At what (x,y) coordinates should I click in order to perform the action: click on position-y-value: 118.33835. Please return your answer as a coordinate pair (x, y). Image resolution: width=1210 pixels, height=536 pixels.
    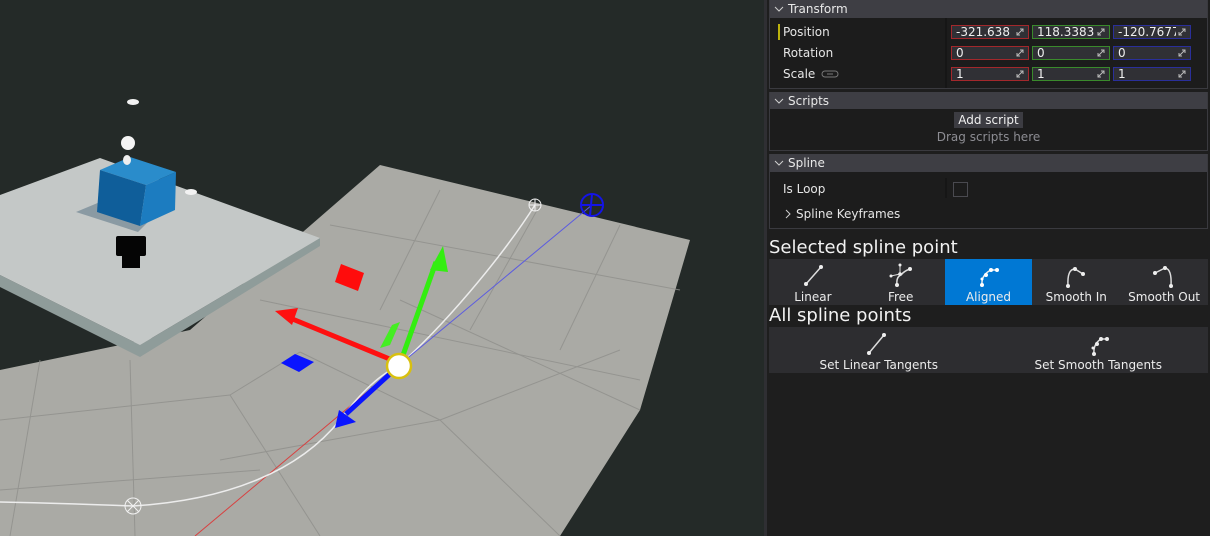
    Looking at the image, I should click on (1069, 31).